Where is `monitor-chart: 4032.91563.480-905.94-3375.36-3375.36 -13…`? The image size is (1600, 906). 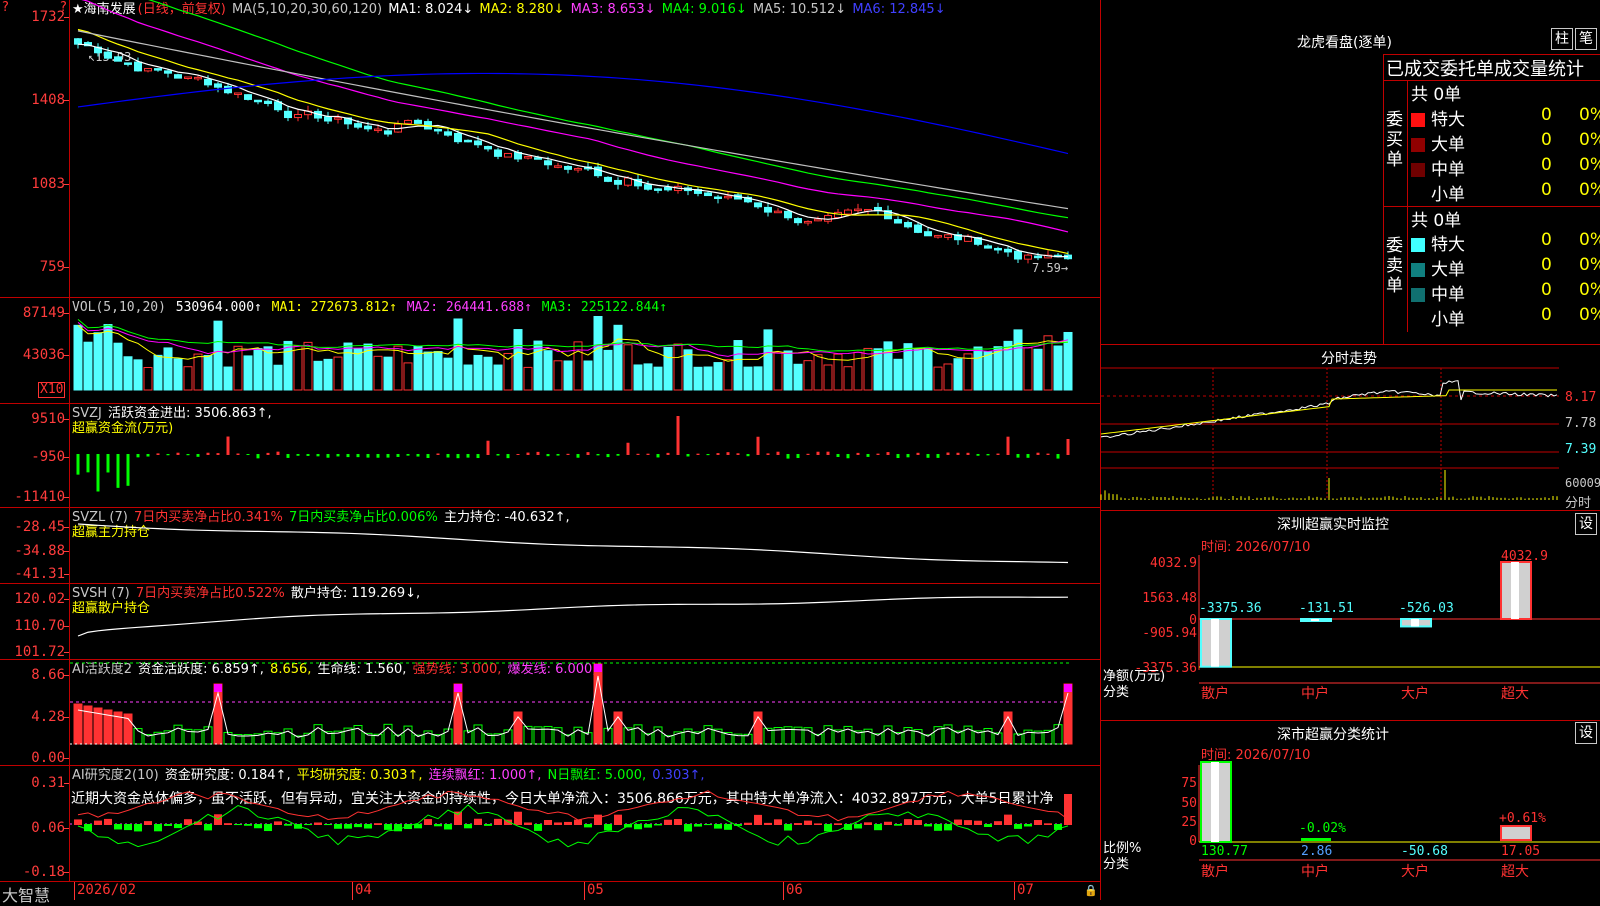 monitor-chart: 4032.91563.480-905.94-3375.36-3375.36 -13… is located at coordinates (1350, 634).